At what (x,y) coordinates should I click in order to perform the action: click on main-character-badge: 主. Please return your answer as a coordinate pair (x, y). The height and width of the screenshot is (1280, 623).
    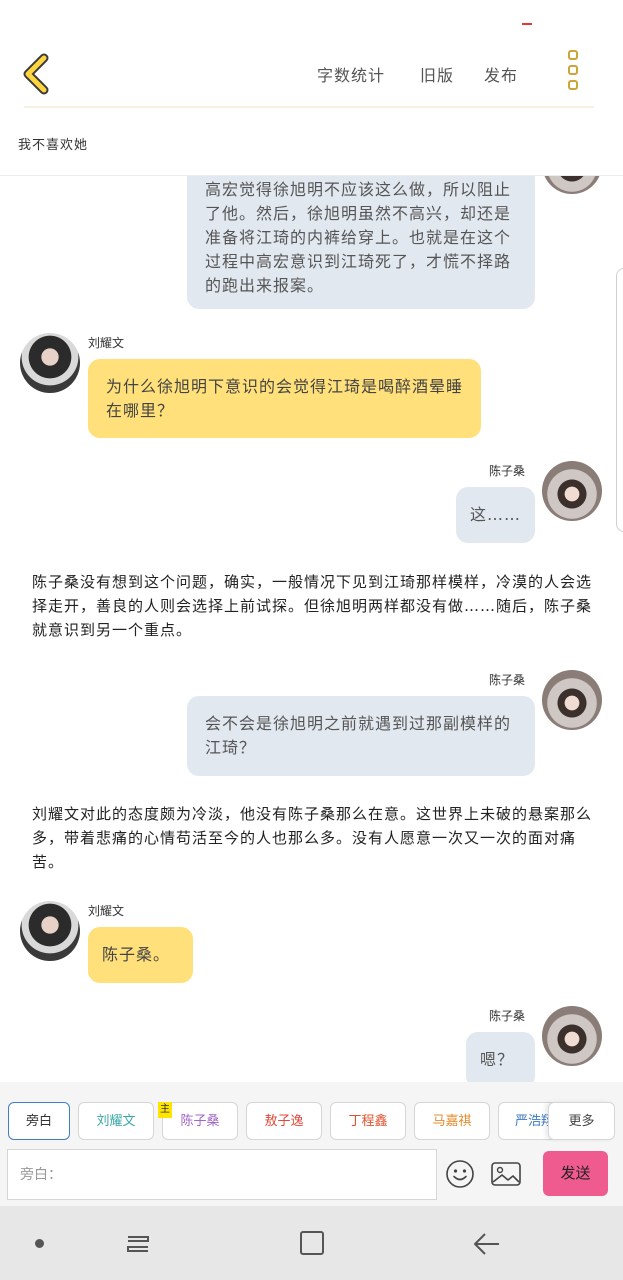
    Looking at the image, I should click on (165, 1110).